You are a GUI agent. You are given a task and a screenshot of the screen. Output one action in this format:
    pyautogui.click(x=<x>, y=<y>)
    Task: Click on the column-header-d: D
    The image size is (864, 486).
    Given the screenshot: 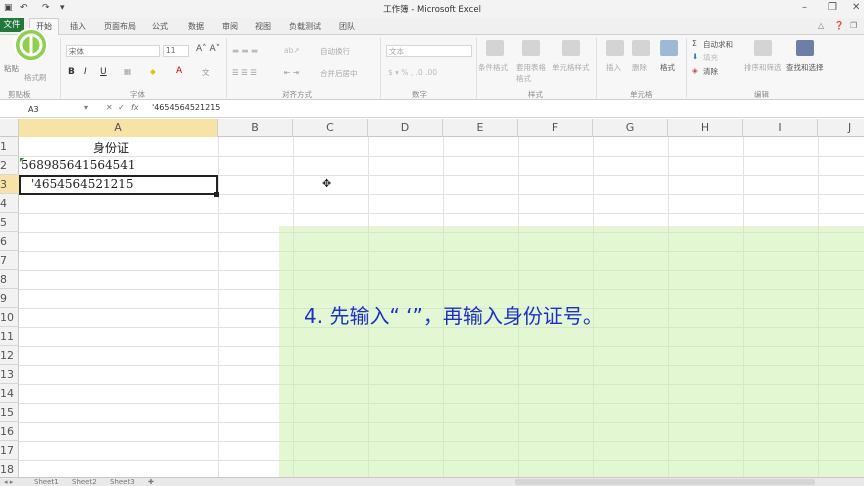 What is the action you would take?
    pyautogui.click(x=405, y=128)
    